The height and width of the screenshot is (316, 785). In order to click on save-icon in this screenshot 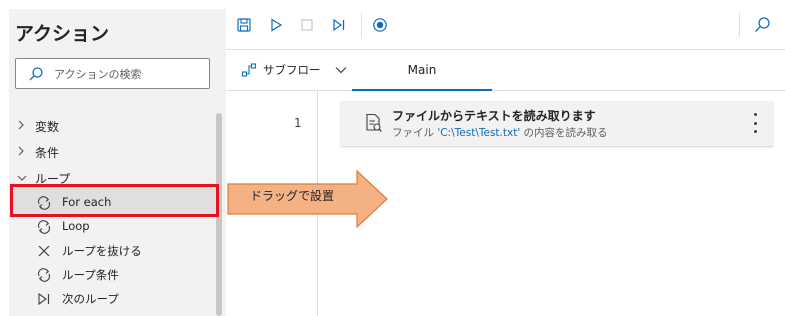, I will do `click(244, 25)`.